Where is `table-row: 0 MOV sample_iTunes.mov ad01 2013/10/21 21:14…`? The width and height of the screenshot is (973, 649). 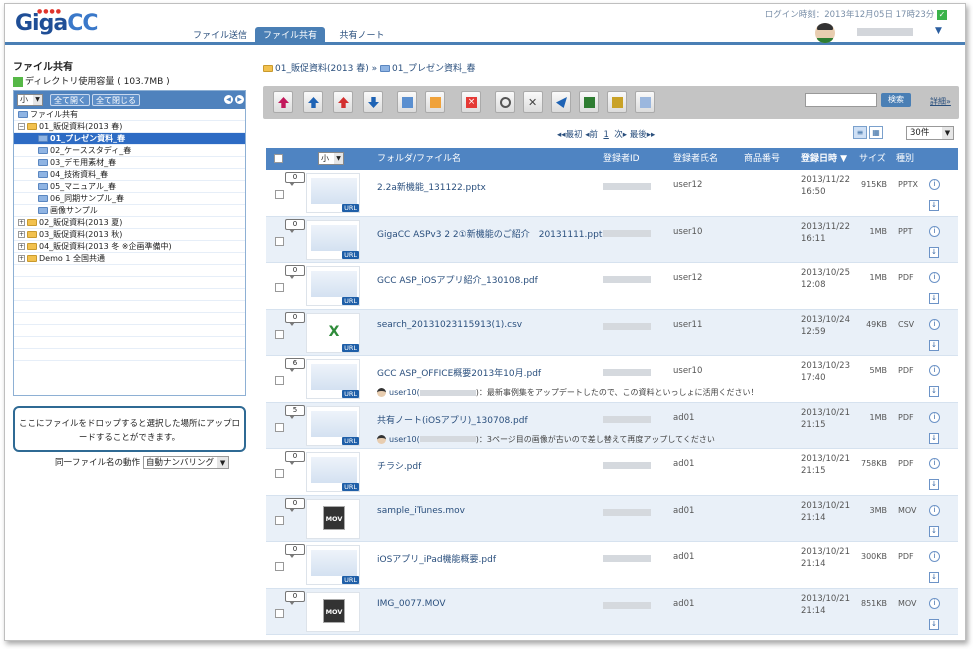
table-row: 0 MOV sample_iTunes.mov ad01 2013/10/21 21:14… is located at coordinates (612, 518).